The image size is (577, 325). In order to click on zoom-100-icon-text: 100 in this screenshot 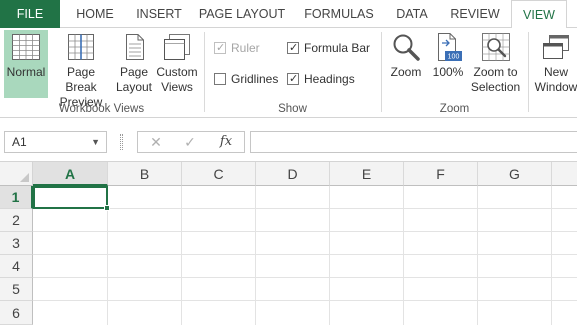, I will do `click(454, 57)`.